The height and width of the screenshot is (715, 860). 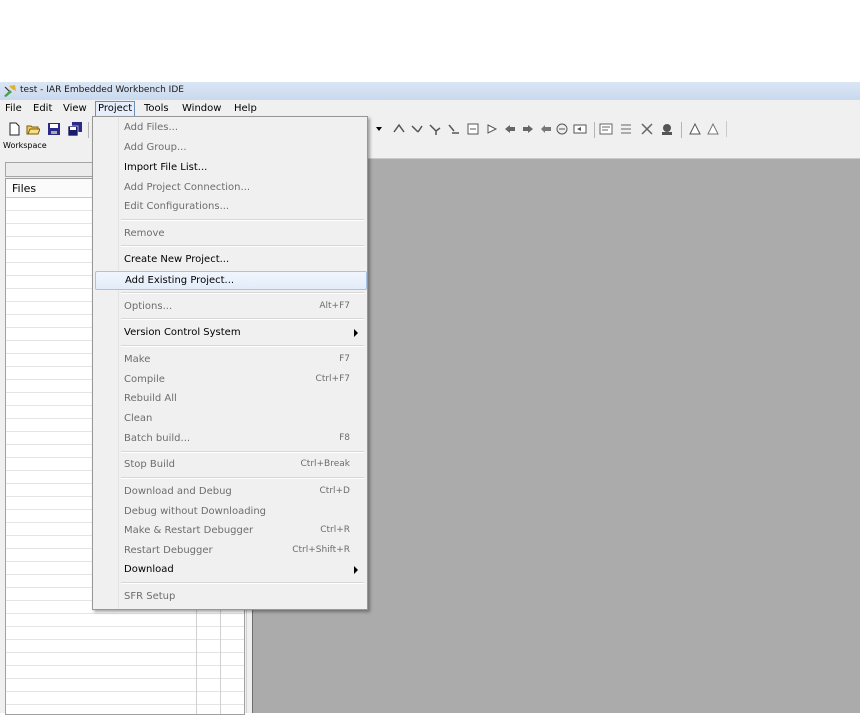 I want to click on run-to-cursor-icon, so click(x=473, y=129).